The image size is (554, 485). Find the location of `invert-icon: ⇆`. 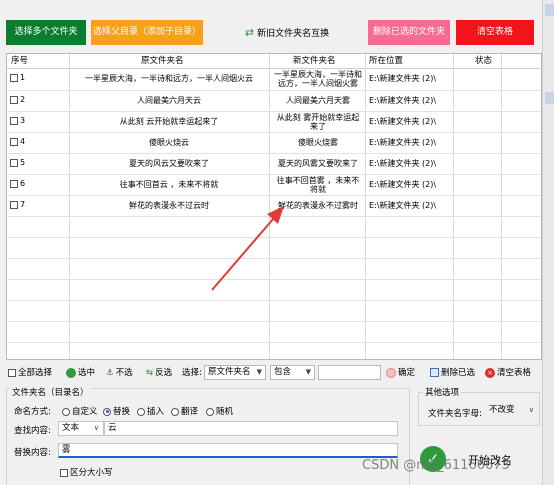

invert-icon: ⇆ is located at coordinates (150, 373).